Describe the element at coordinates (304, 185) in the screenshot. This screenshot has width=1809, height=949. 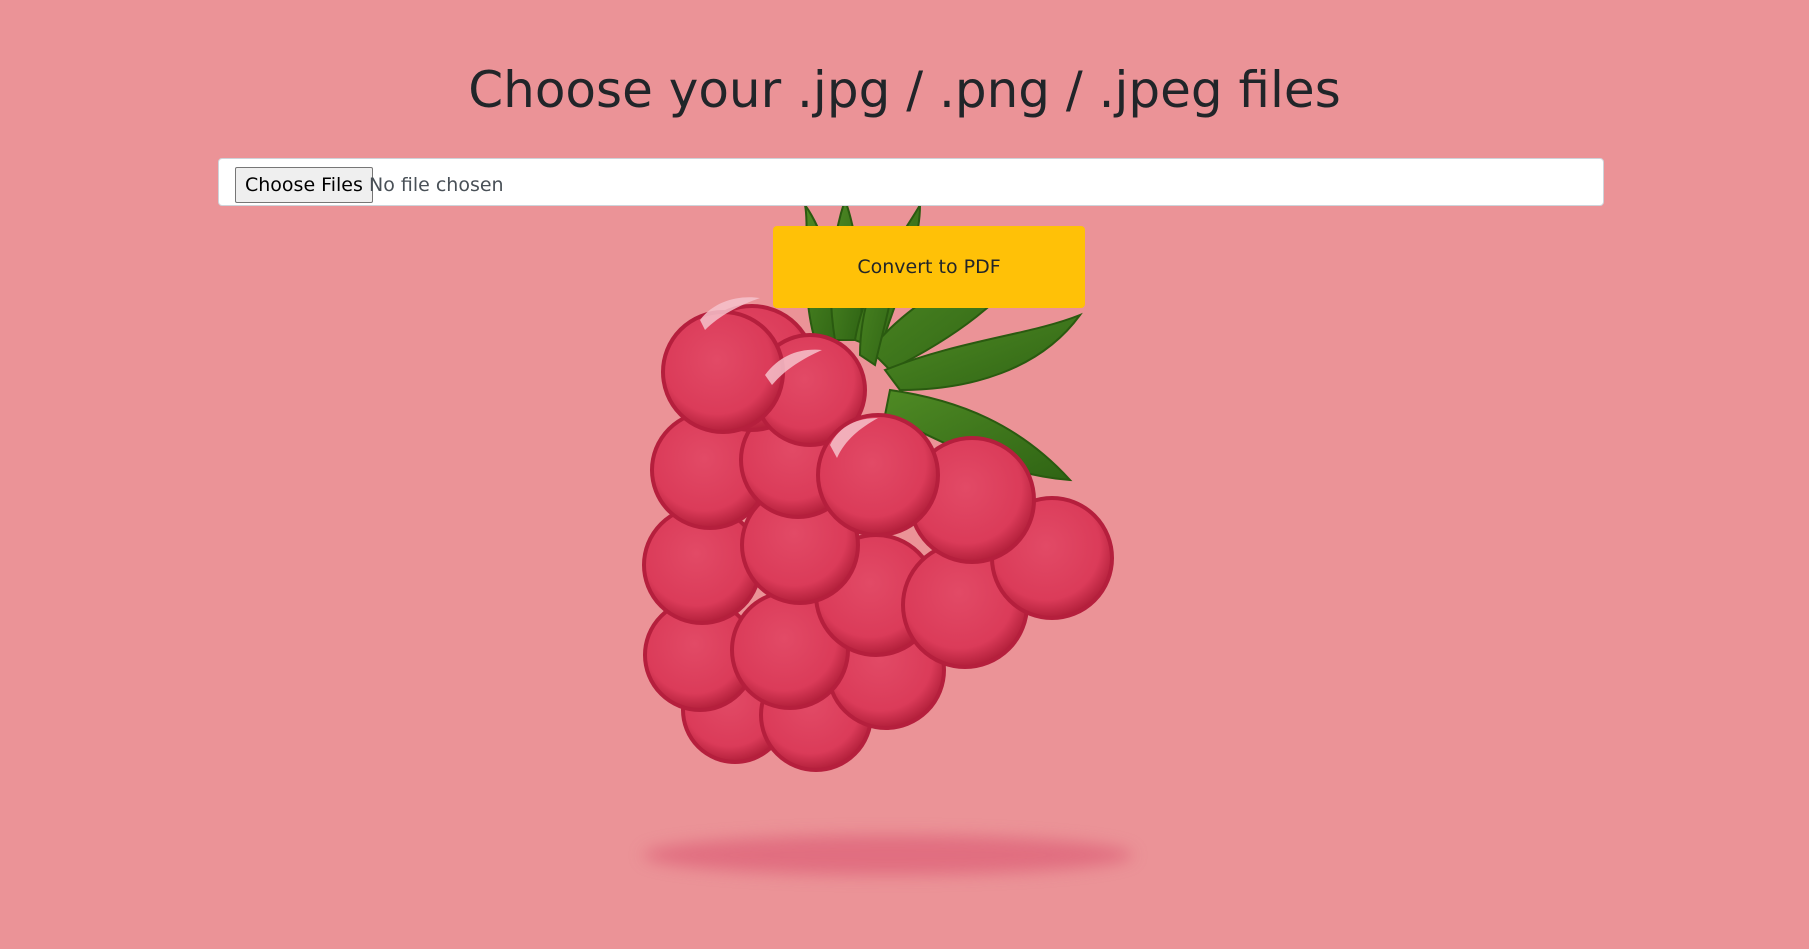
I see `choose-files-button: Choose Files` at that location.